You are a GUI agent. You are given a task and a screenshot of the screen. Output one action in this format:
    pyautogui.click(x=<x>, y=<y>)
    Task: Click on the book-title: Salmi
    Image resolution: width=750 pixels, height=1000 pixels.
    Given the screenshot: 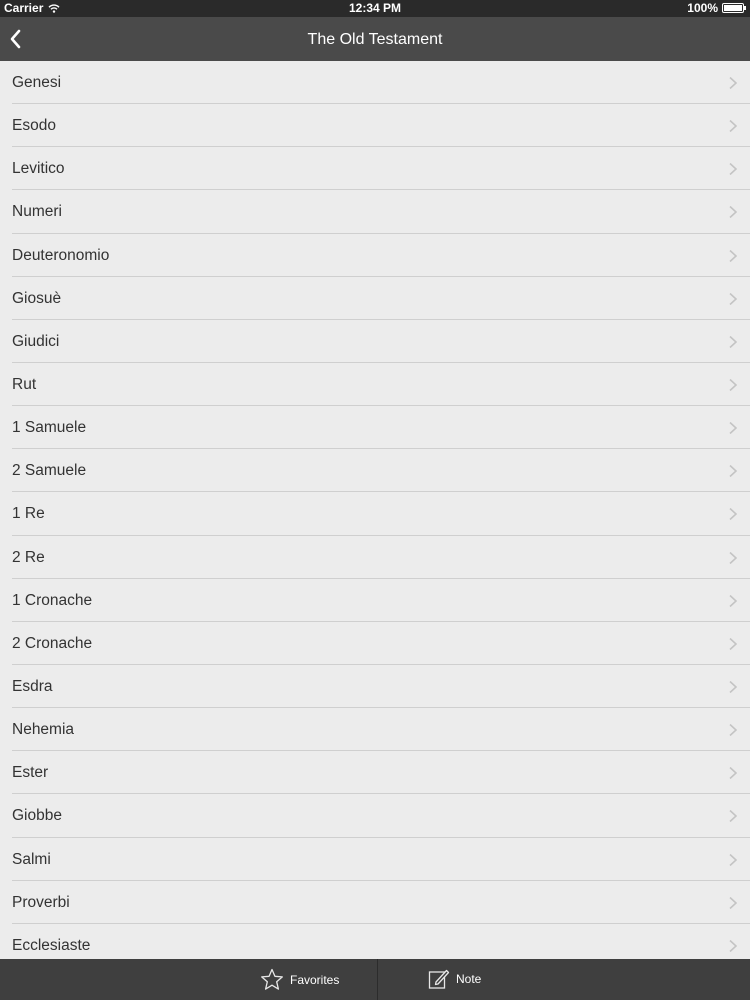 What is the action you would take?
    pyautogui.click(x=31, y=859)
    